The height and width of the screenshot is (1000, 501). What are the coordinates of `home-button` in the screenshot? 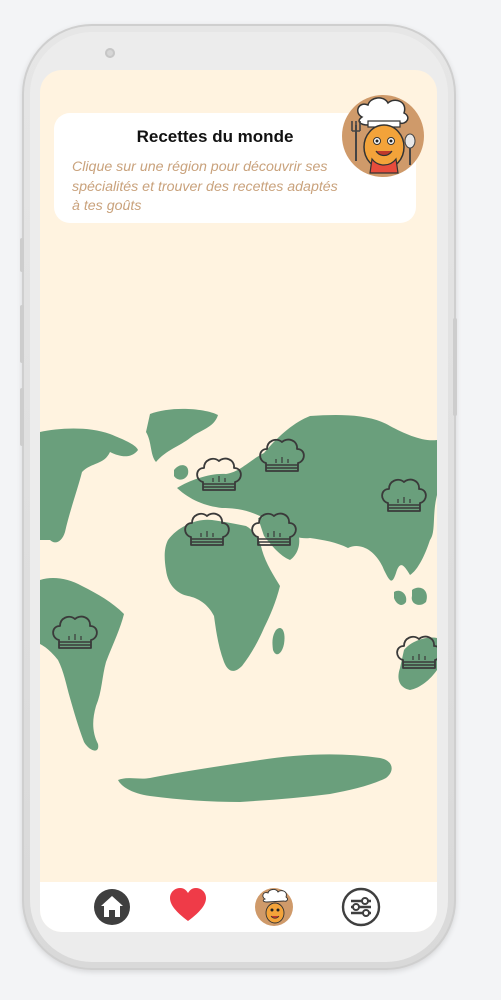 It's located at (112, 907).